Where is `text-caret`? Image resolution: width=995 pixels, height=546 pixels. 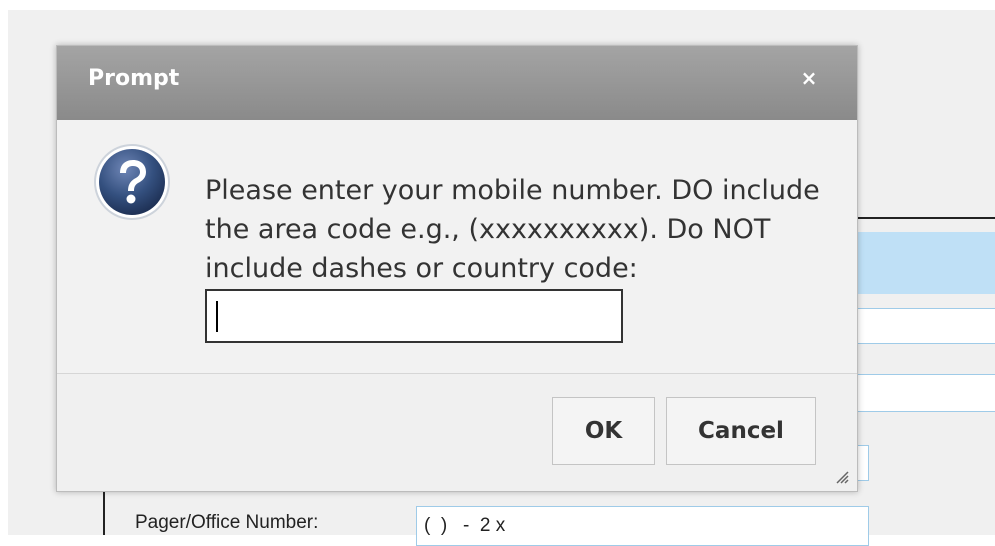 text-caret is located at coordinates (217, 316).